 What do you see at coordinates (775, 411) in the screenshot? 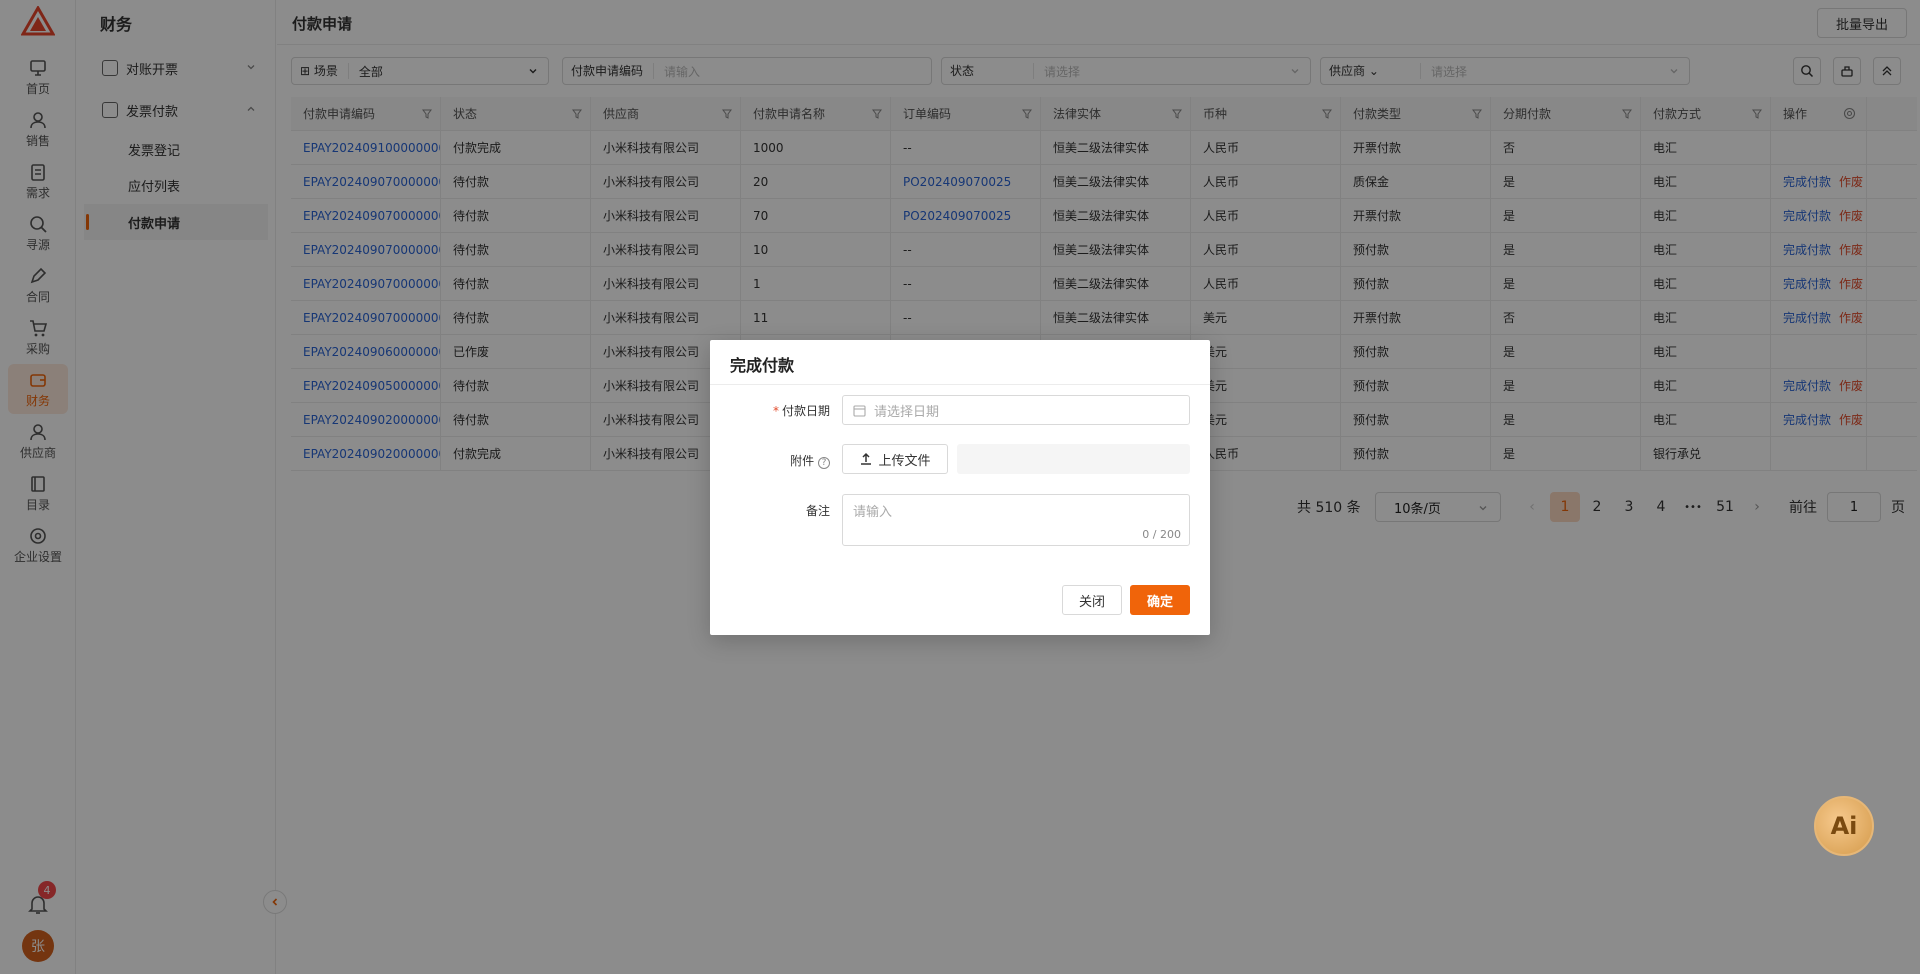
I see `required-mark: *` at bounding box center [775, 411].